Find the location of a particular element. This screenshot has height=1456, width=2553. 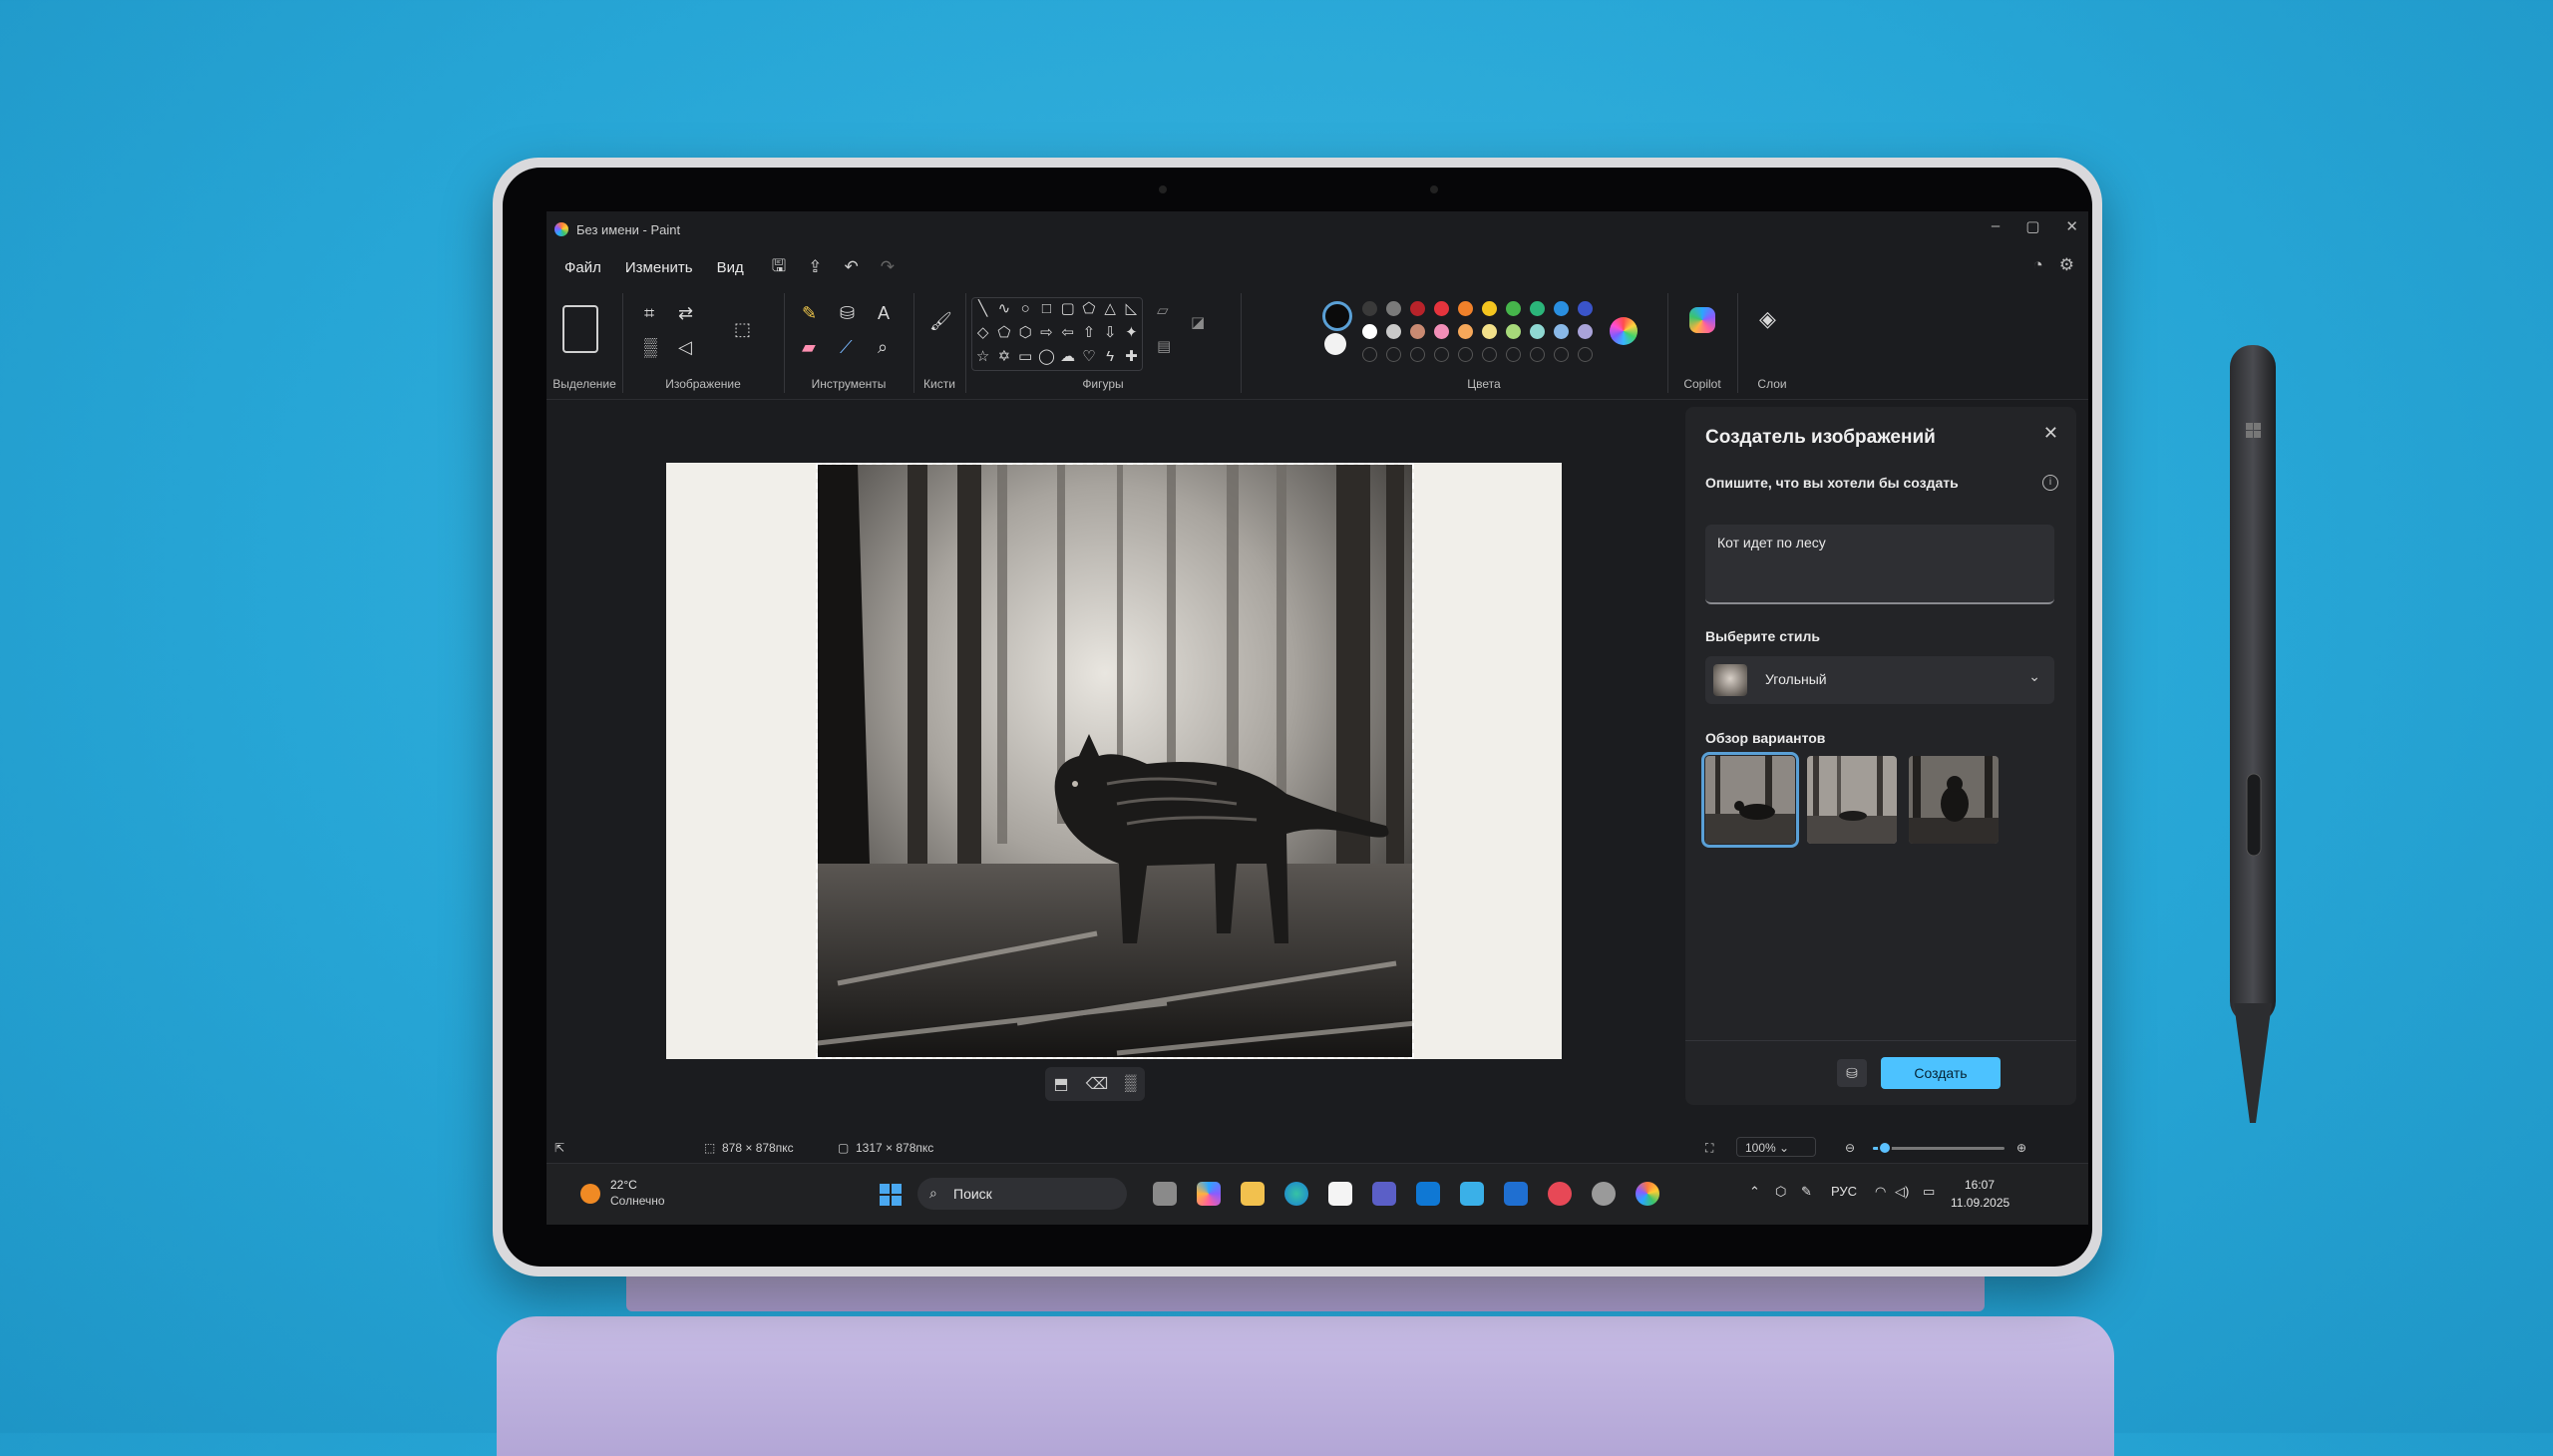

credits-icon: ⛁ is located at coordinates (1852, 1073).